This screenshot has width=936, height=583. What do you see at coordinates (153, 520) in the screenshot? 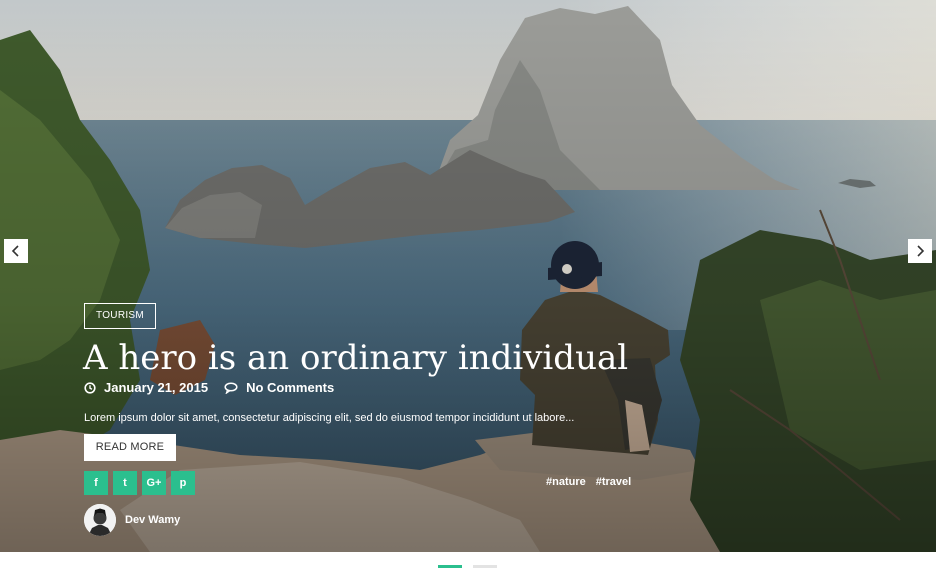
I see `author-name: Dev Wamy` at bounding box center [153, 520].